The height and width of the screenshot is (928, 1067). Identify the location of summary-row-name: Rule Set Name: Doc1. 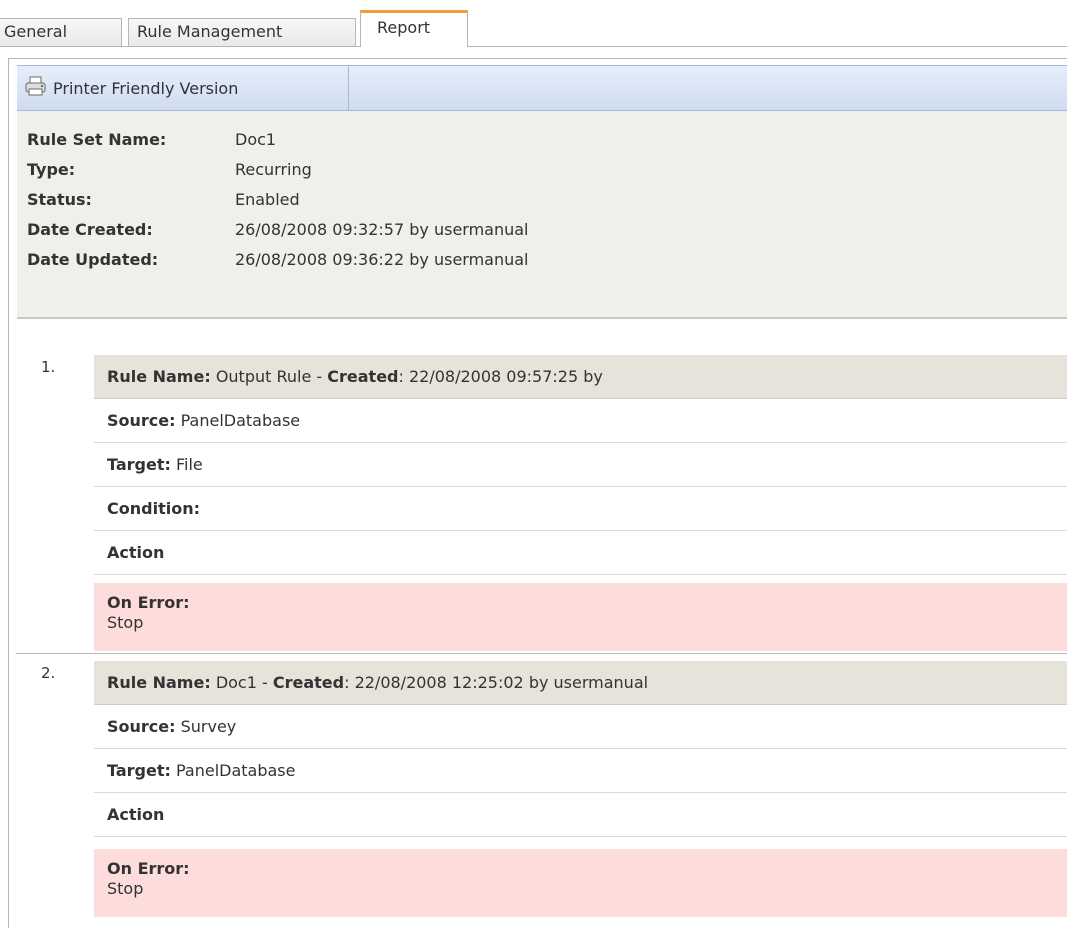
(151, 140).